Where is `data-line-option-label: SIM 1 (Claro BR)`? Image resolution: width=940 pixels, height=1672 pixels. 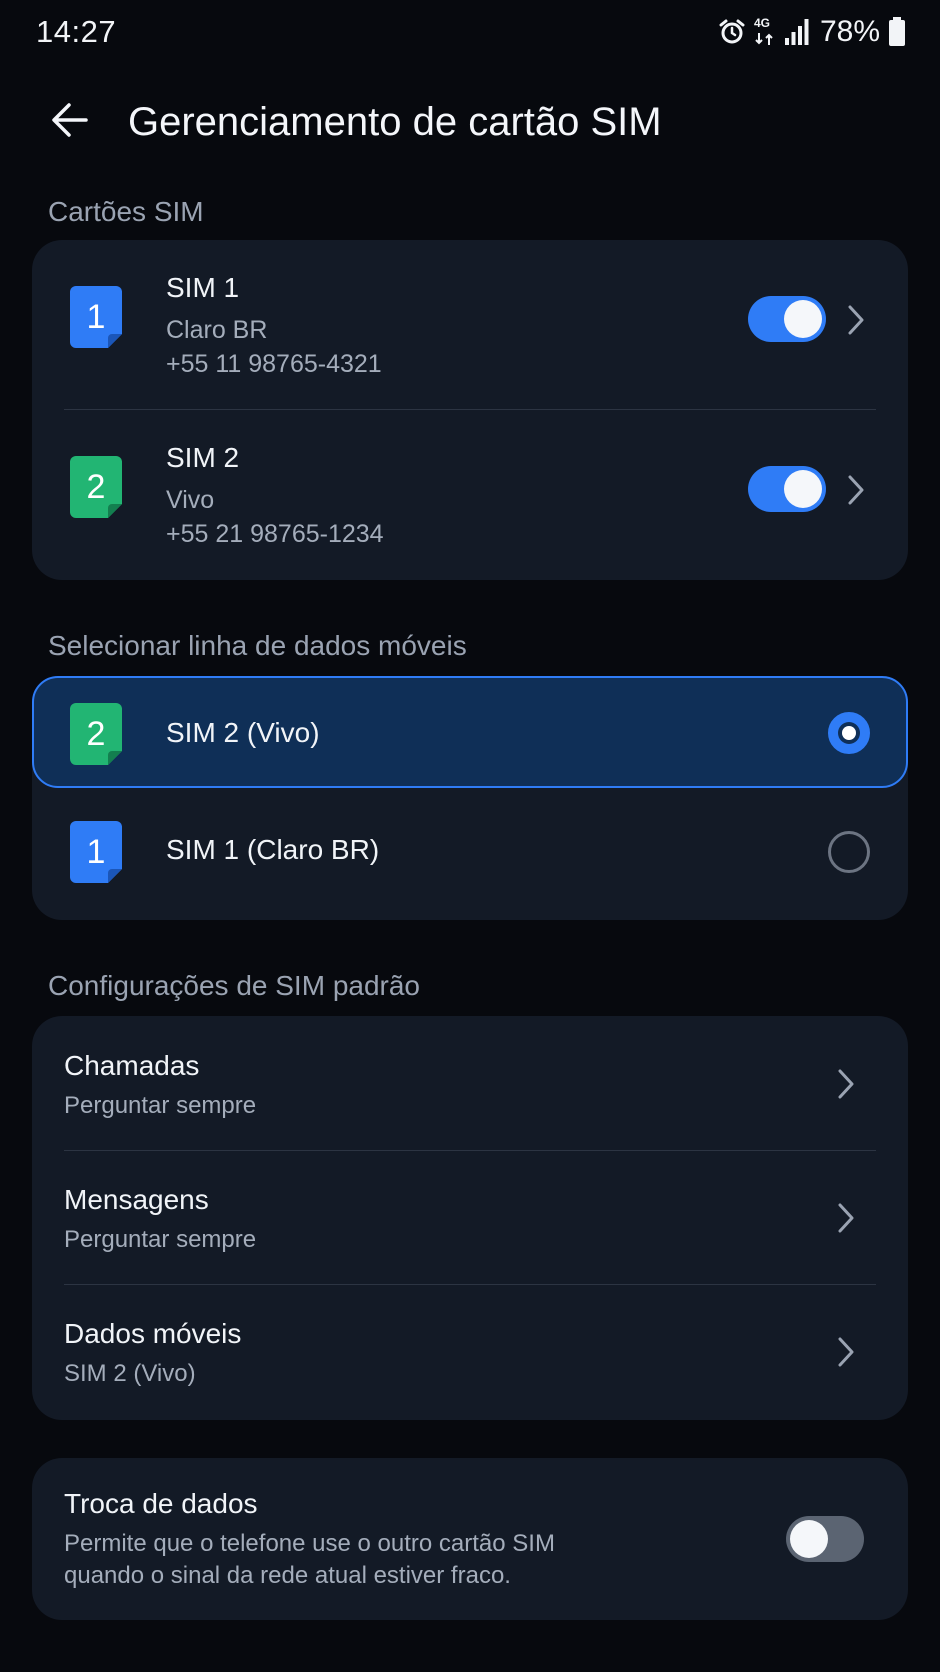
data-line-option-label: SIM 1 (Claro BR) is located at coordinates (273, 849).